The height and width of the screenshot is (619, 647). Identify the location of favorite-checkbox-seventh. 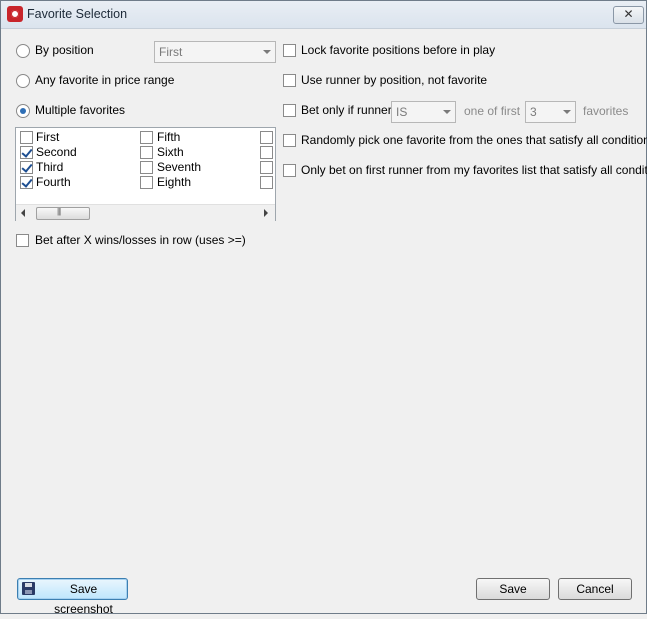
(146, 167).